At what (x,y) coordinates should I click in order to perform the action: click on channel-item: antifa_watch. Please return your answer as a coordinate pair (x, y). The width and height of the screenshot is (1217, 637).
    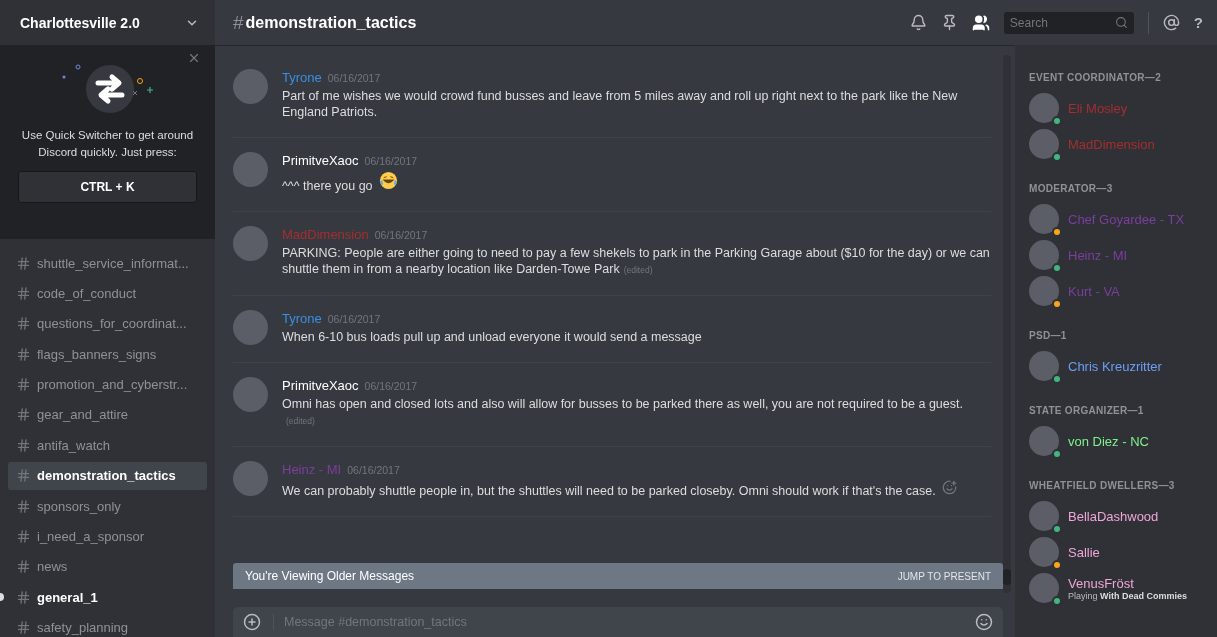
    Looking at the image, I should click on (107, 445).